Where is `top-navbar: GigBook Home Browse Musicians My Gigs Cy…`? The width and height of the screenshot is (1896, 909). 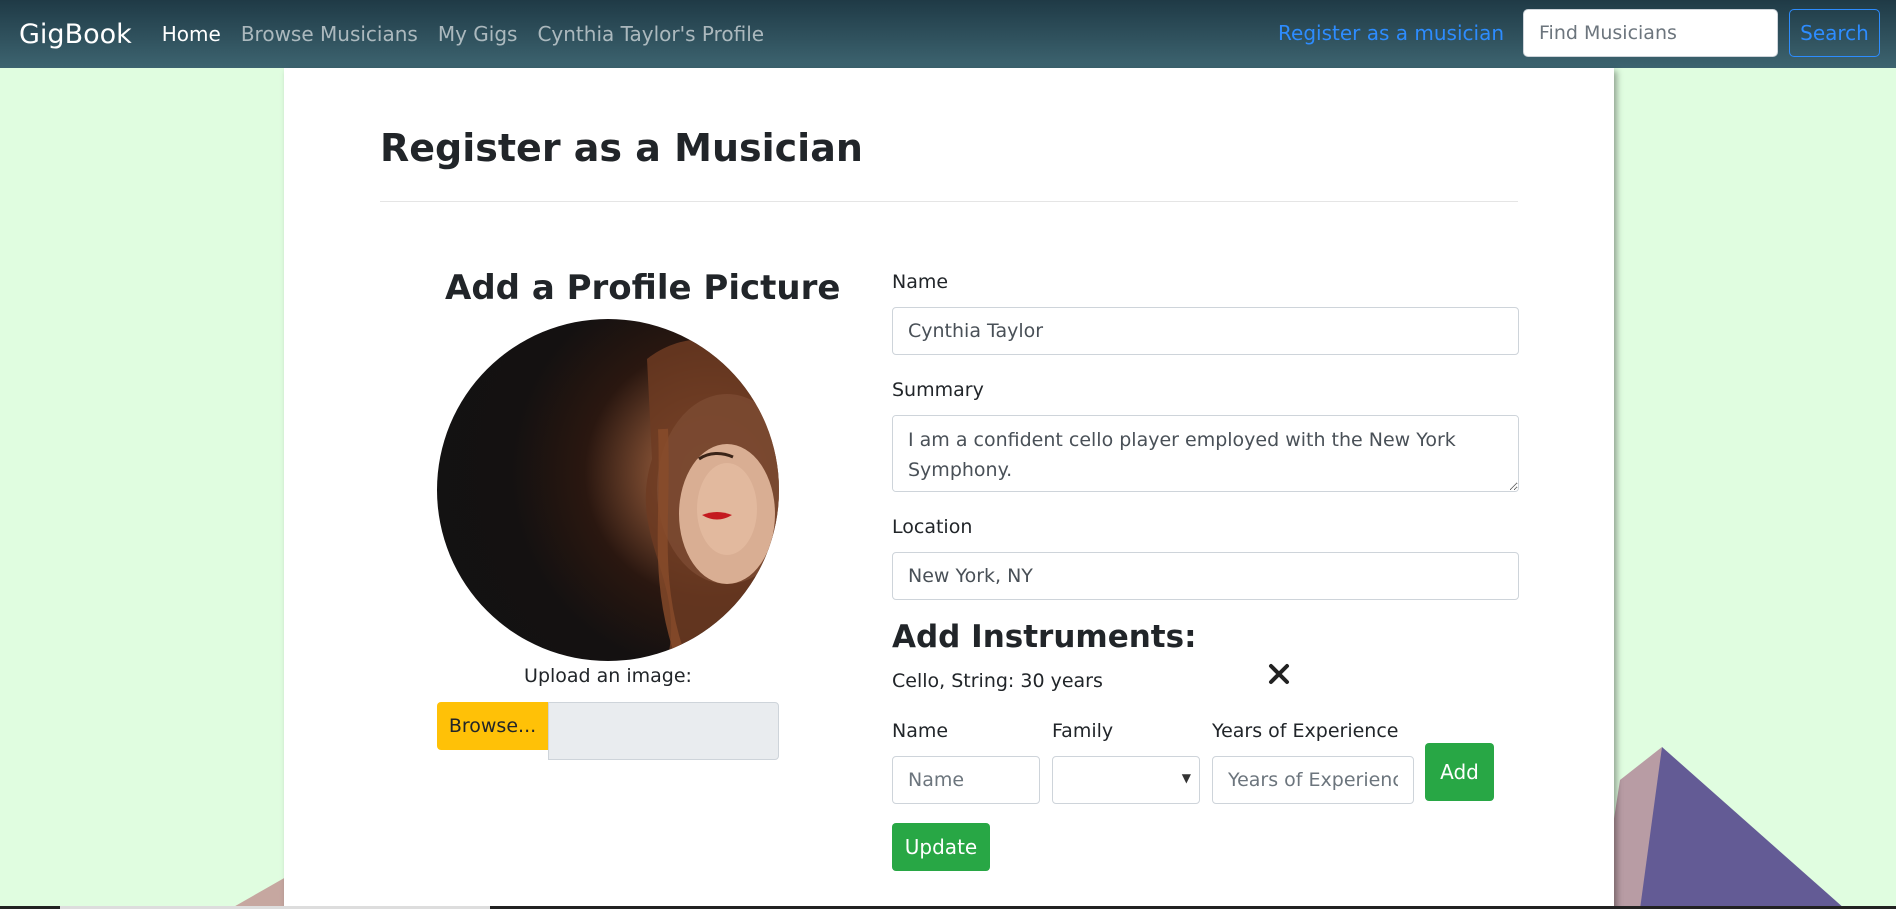 top-navbar: GigBook Home Browse Musicians My Gigs Cy… is located at coordinates (948, 34).